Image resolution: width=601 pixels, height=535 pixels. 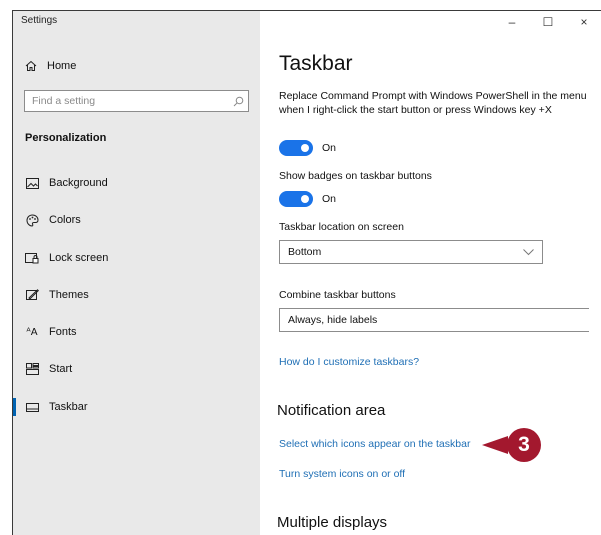 What do you see at coordinates (66, 138) in the screenshot?
I see `section-title: Personalization` at bounding box center [66, 138].